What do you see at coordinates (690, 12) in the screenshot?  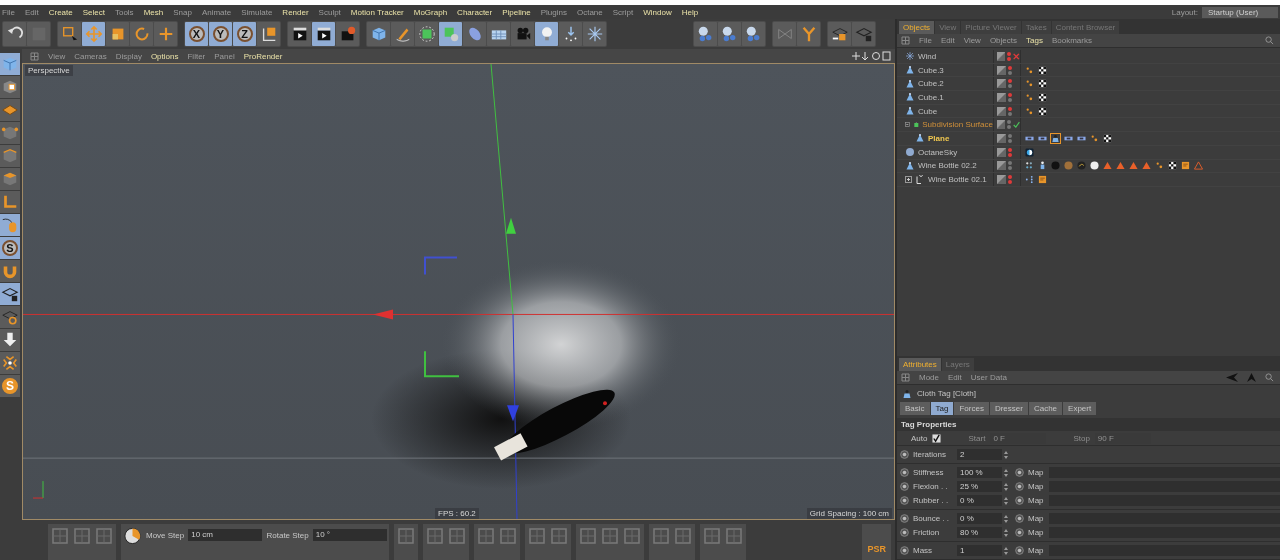 I see `menu-item: Help` at bounding box center [690, 12].